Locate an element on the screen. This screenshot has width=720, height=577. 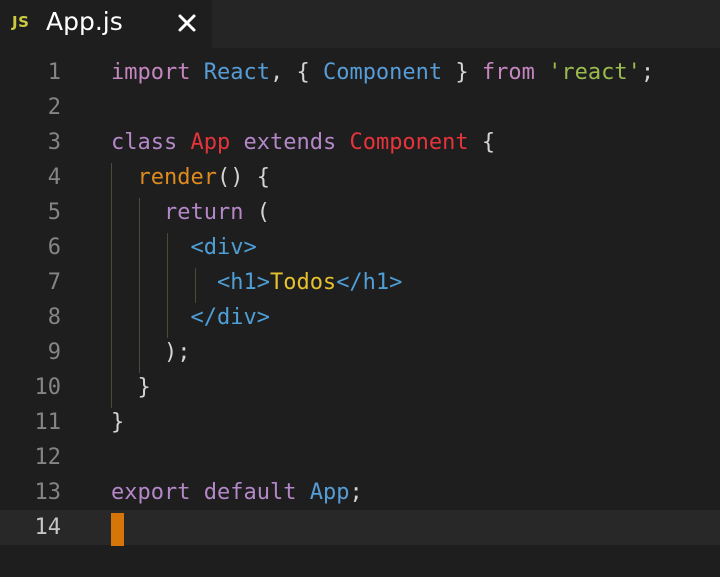
code-token: () { is located at coordinates (243, 177).